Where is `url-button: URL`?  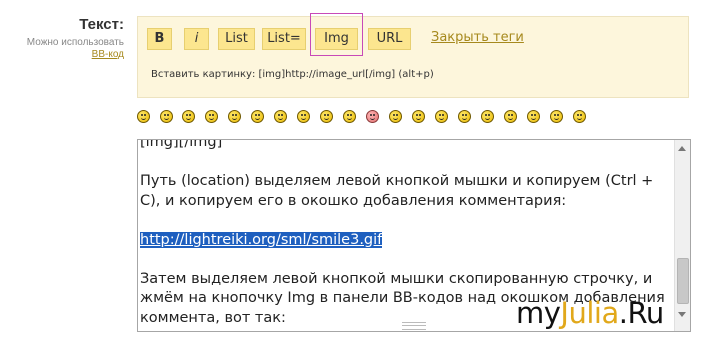 url-button: URL is located at coordinates (389, 39).